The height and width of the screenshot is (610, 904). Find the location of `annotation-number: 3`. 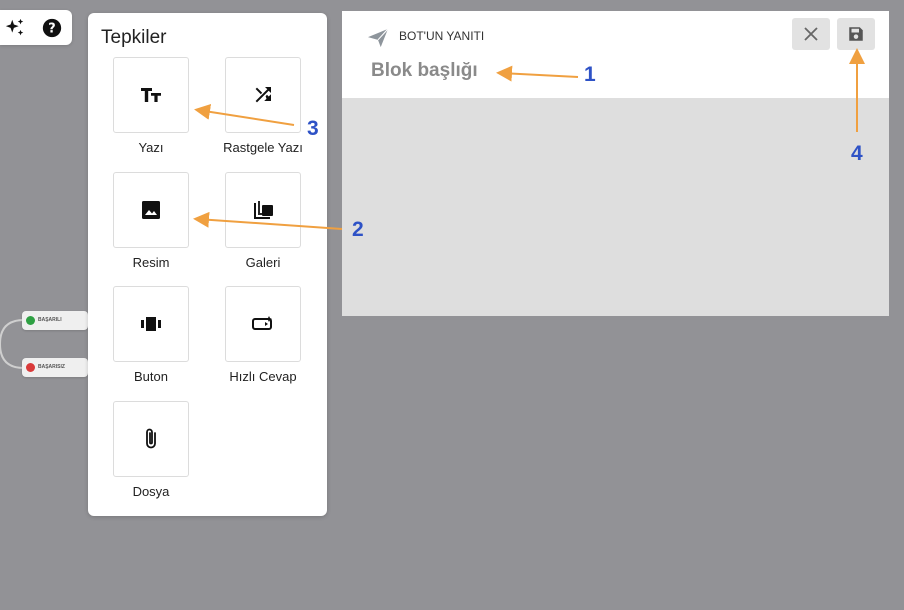

annotation-number: 3 is located at coordinates (313, 128).